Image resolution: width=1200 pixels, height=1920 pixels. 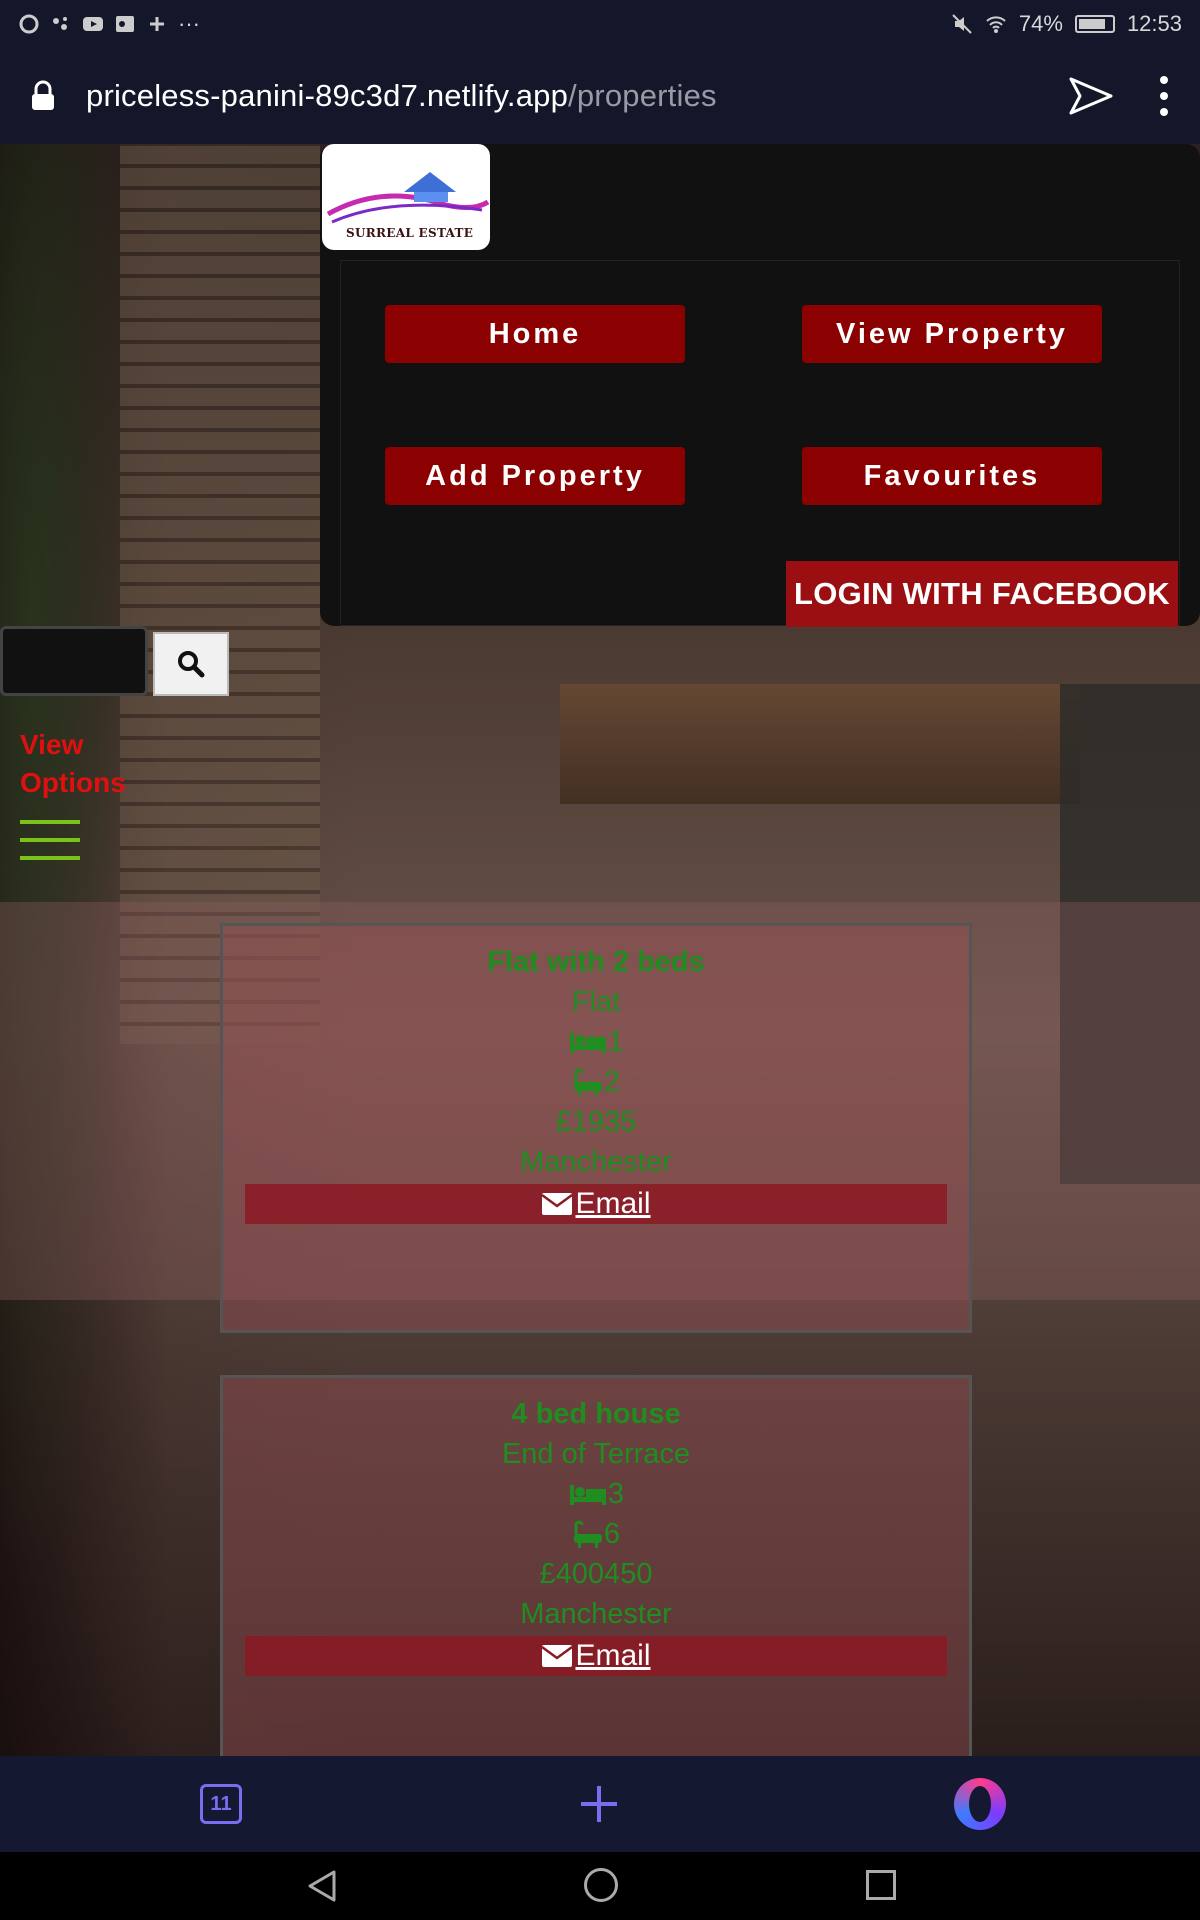 I want to click on youtube-icon, so click(x=93, y=24).